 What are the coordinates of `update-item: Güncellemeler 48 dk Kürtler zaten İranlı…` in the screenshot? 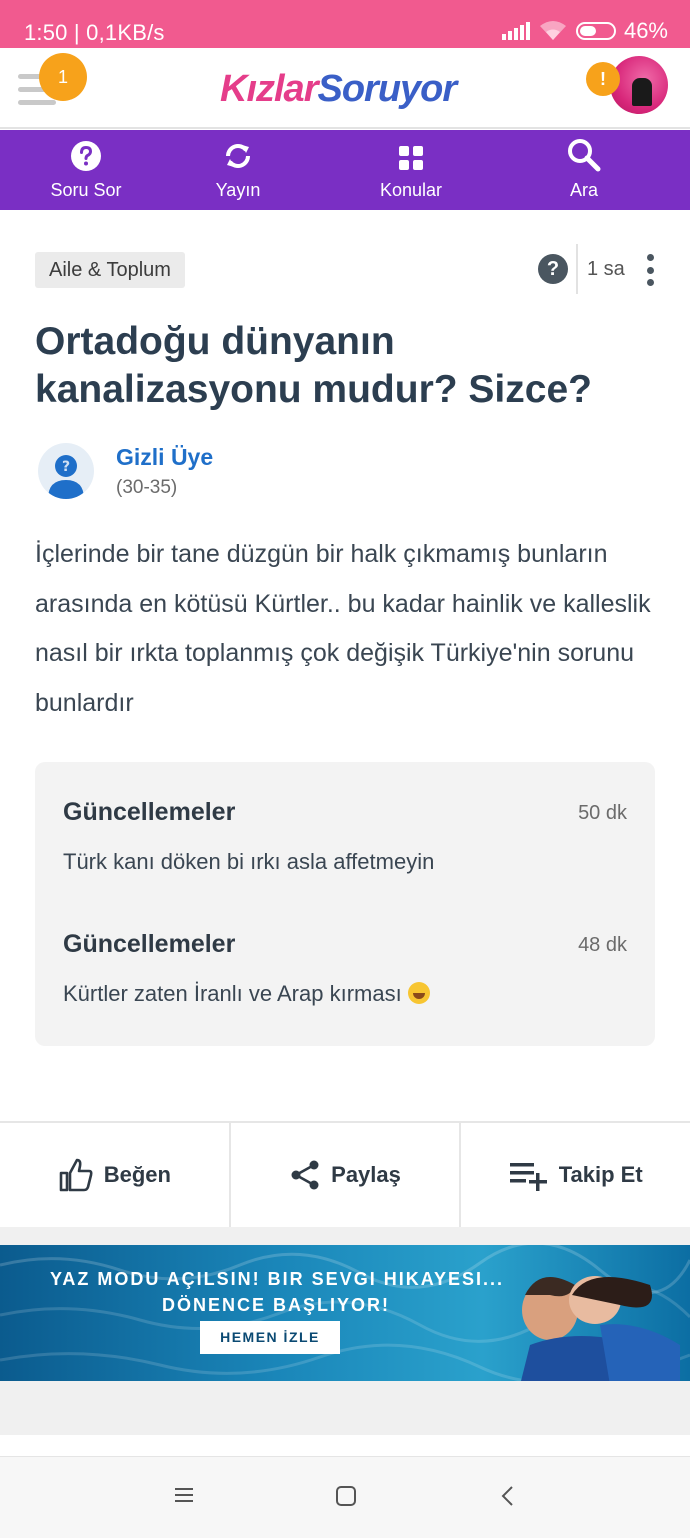 It's located at (345, 968).